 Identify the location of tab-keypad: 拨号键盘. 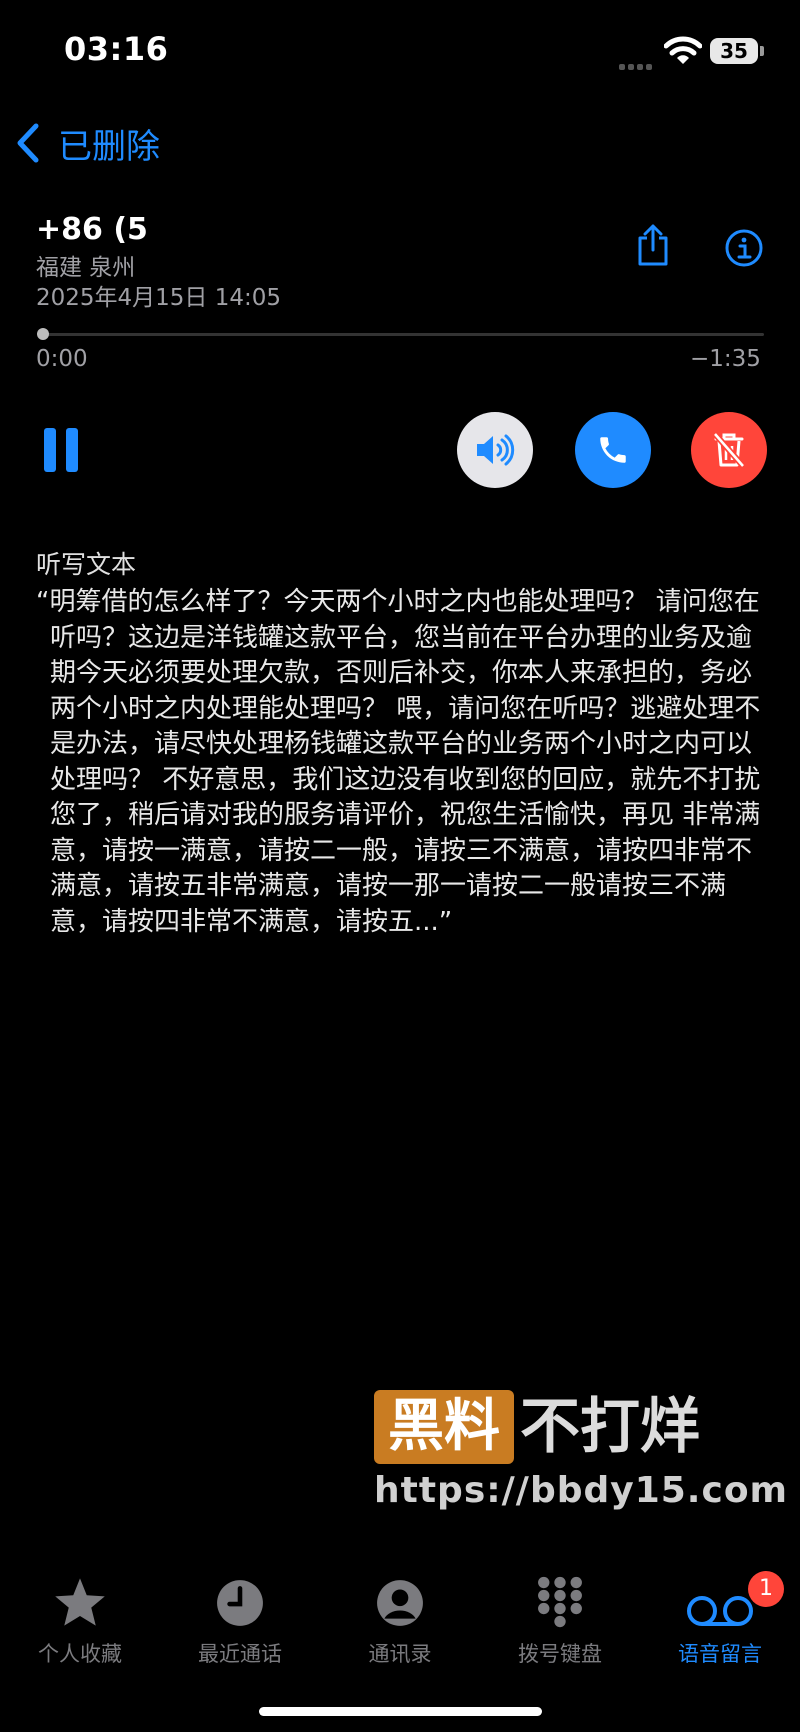
(560, 1621).